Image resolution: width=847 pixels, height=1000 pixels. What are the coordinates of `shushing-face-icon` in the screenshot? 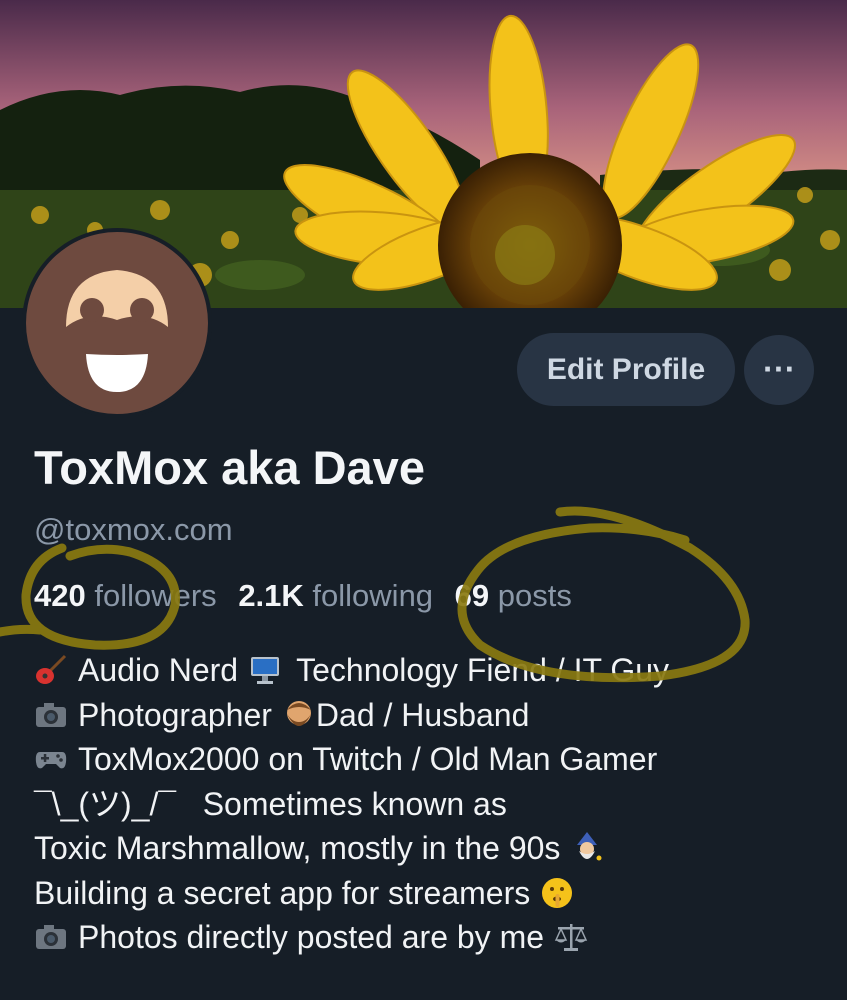 It's located at (557, 892).